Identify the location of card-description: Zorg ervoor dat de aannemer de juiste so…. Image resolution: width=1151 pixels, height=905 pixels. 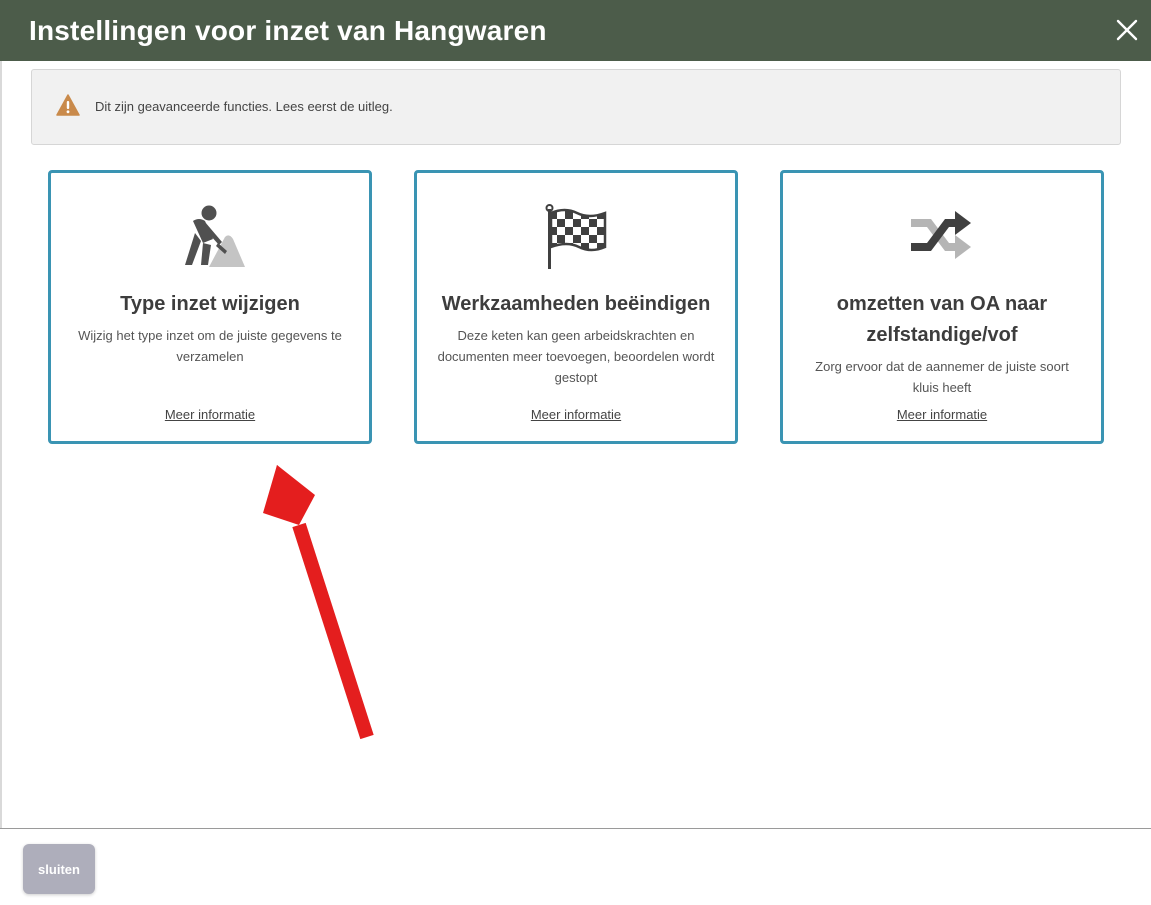
(942, 377).